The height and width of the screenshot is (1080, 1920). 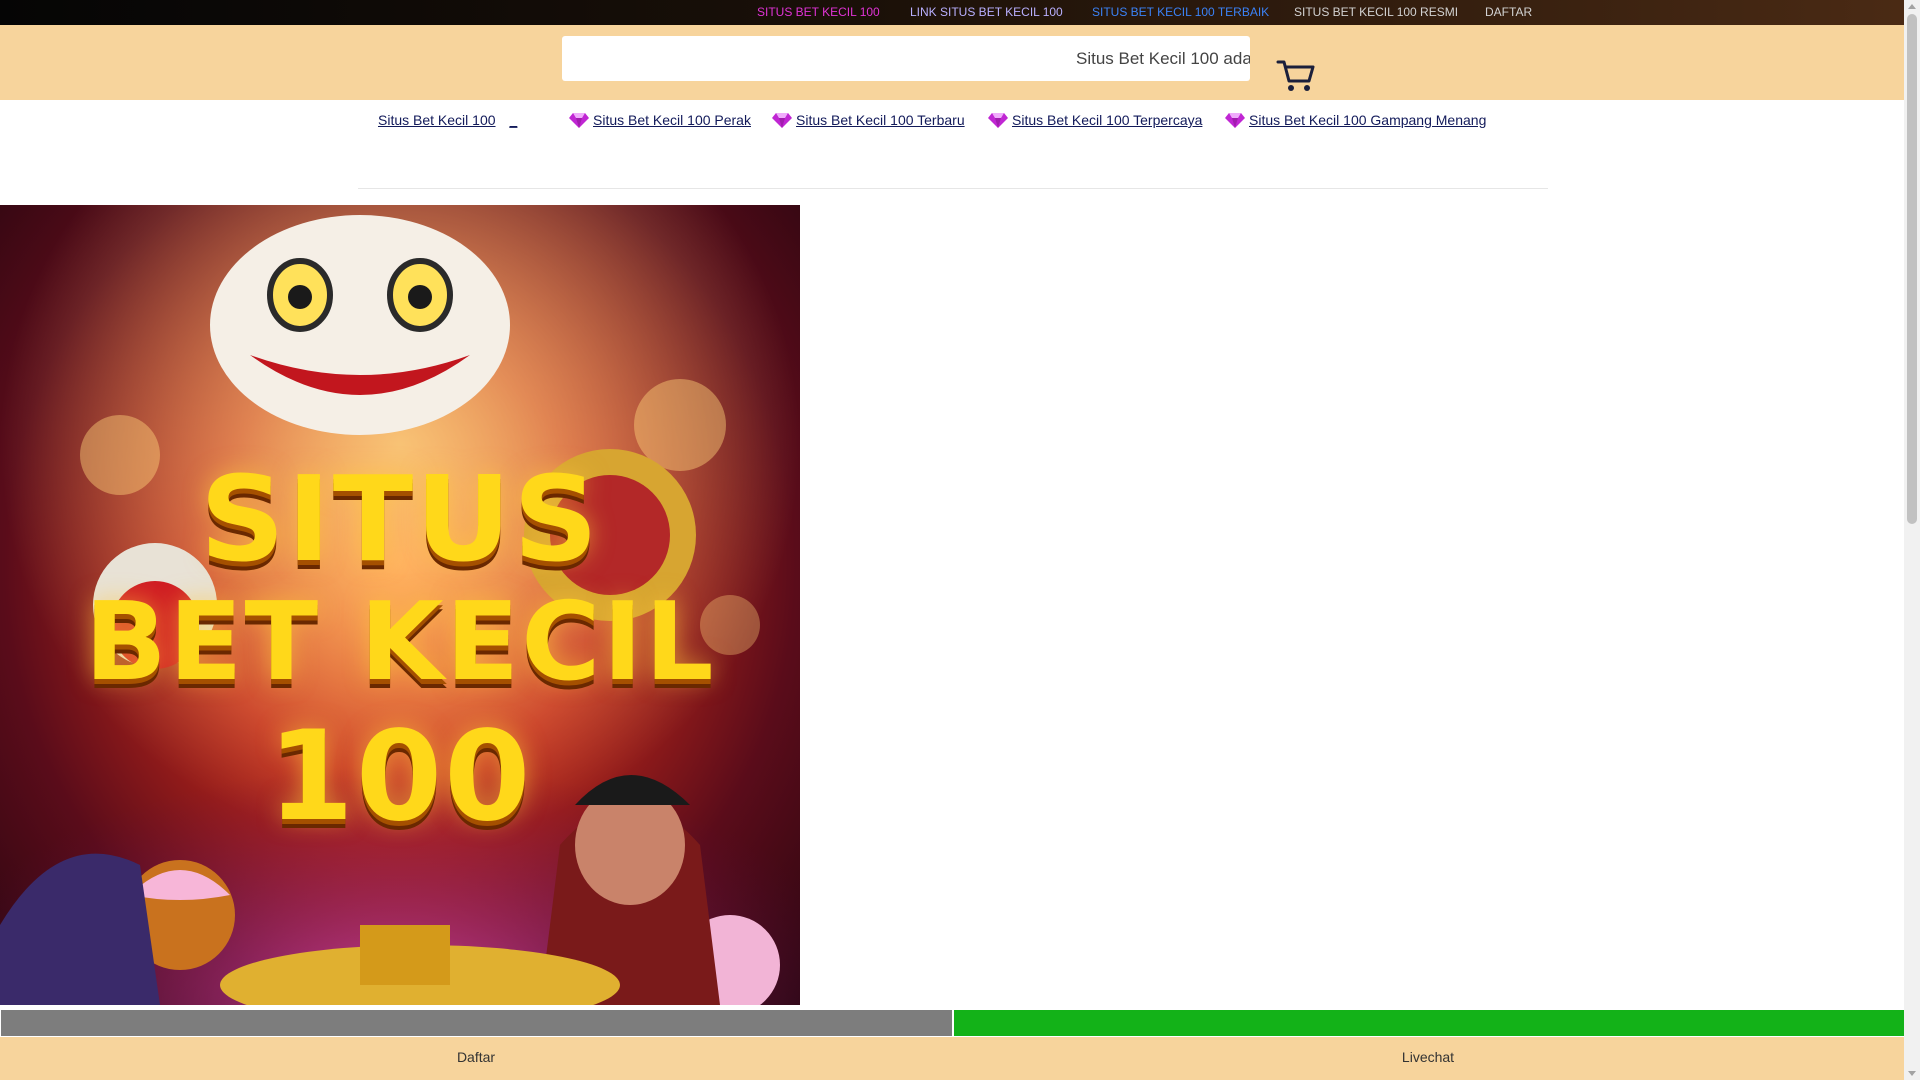 I want to click on nav-item-label: Situs Bet Kecil 100 Perak, so click(x=672, y=120).